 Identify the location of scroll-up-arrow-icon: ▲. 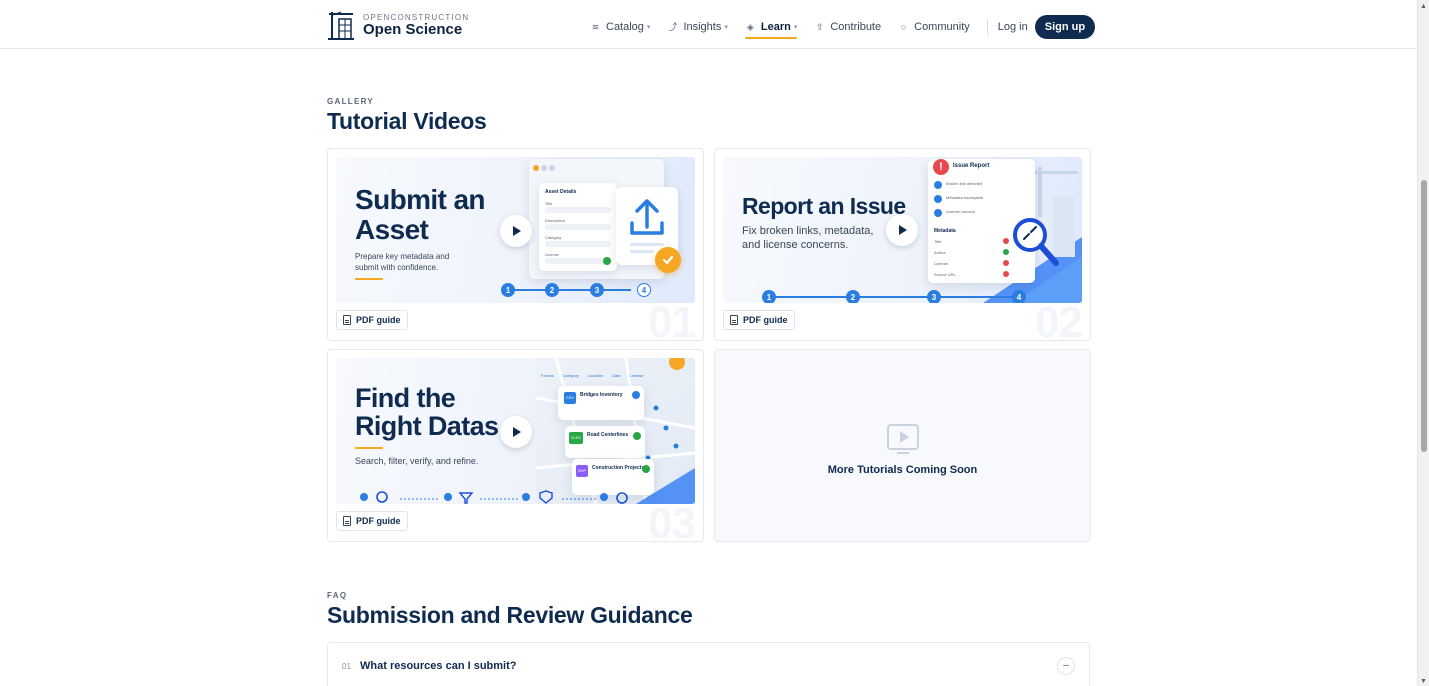
(1423, 6).